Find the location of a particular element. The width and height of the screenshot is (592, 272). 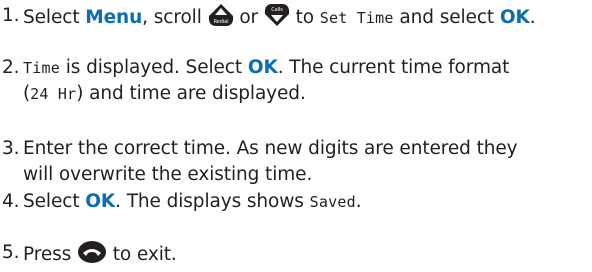

end-call-handset-icon is located at coordinates (92, 256).